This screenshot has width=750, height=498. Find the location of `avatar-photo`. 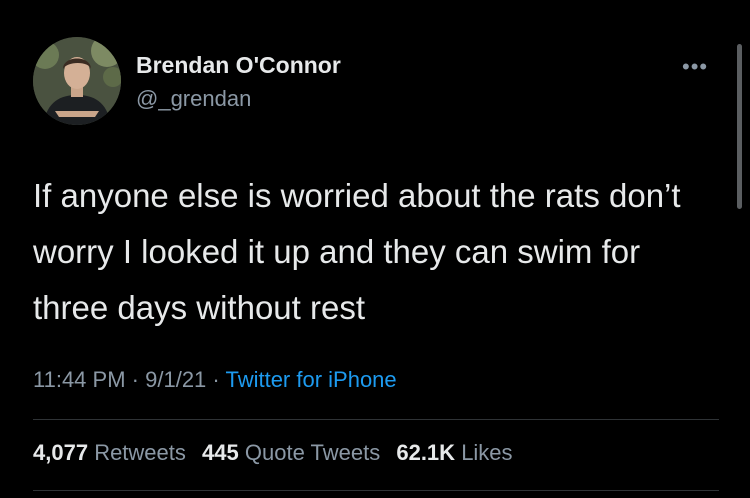

avatar-photo is located at coordinates (77, 81).